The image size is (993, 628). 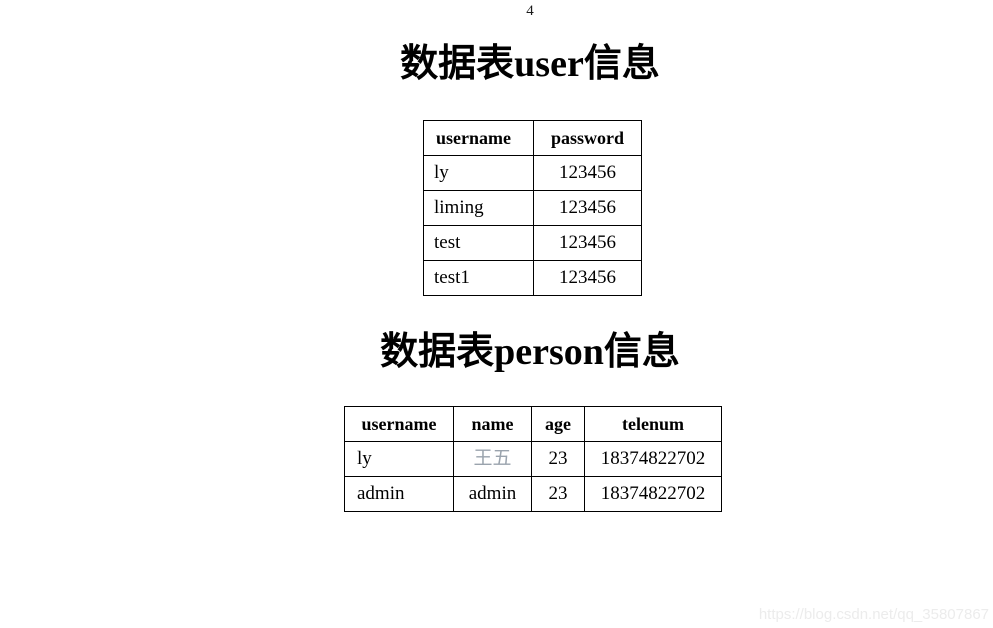 I want to click on cell-username: test, so click(x=478, y=243).